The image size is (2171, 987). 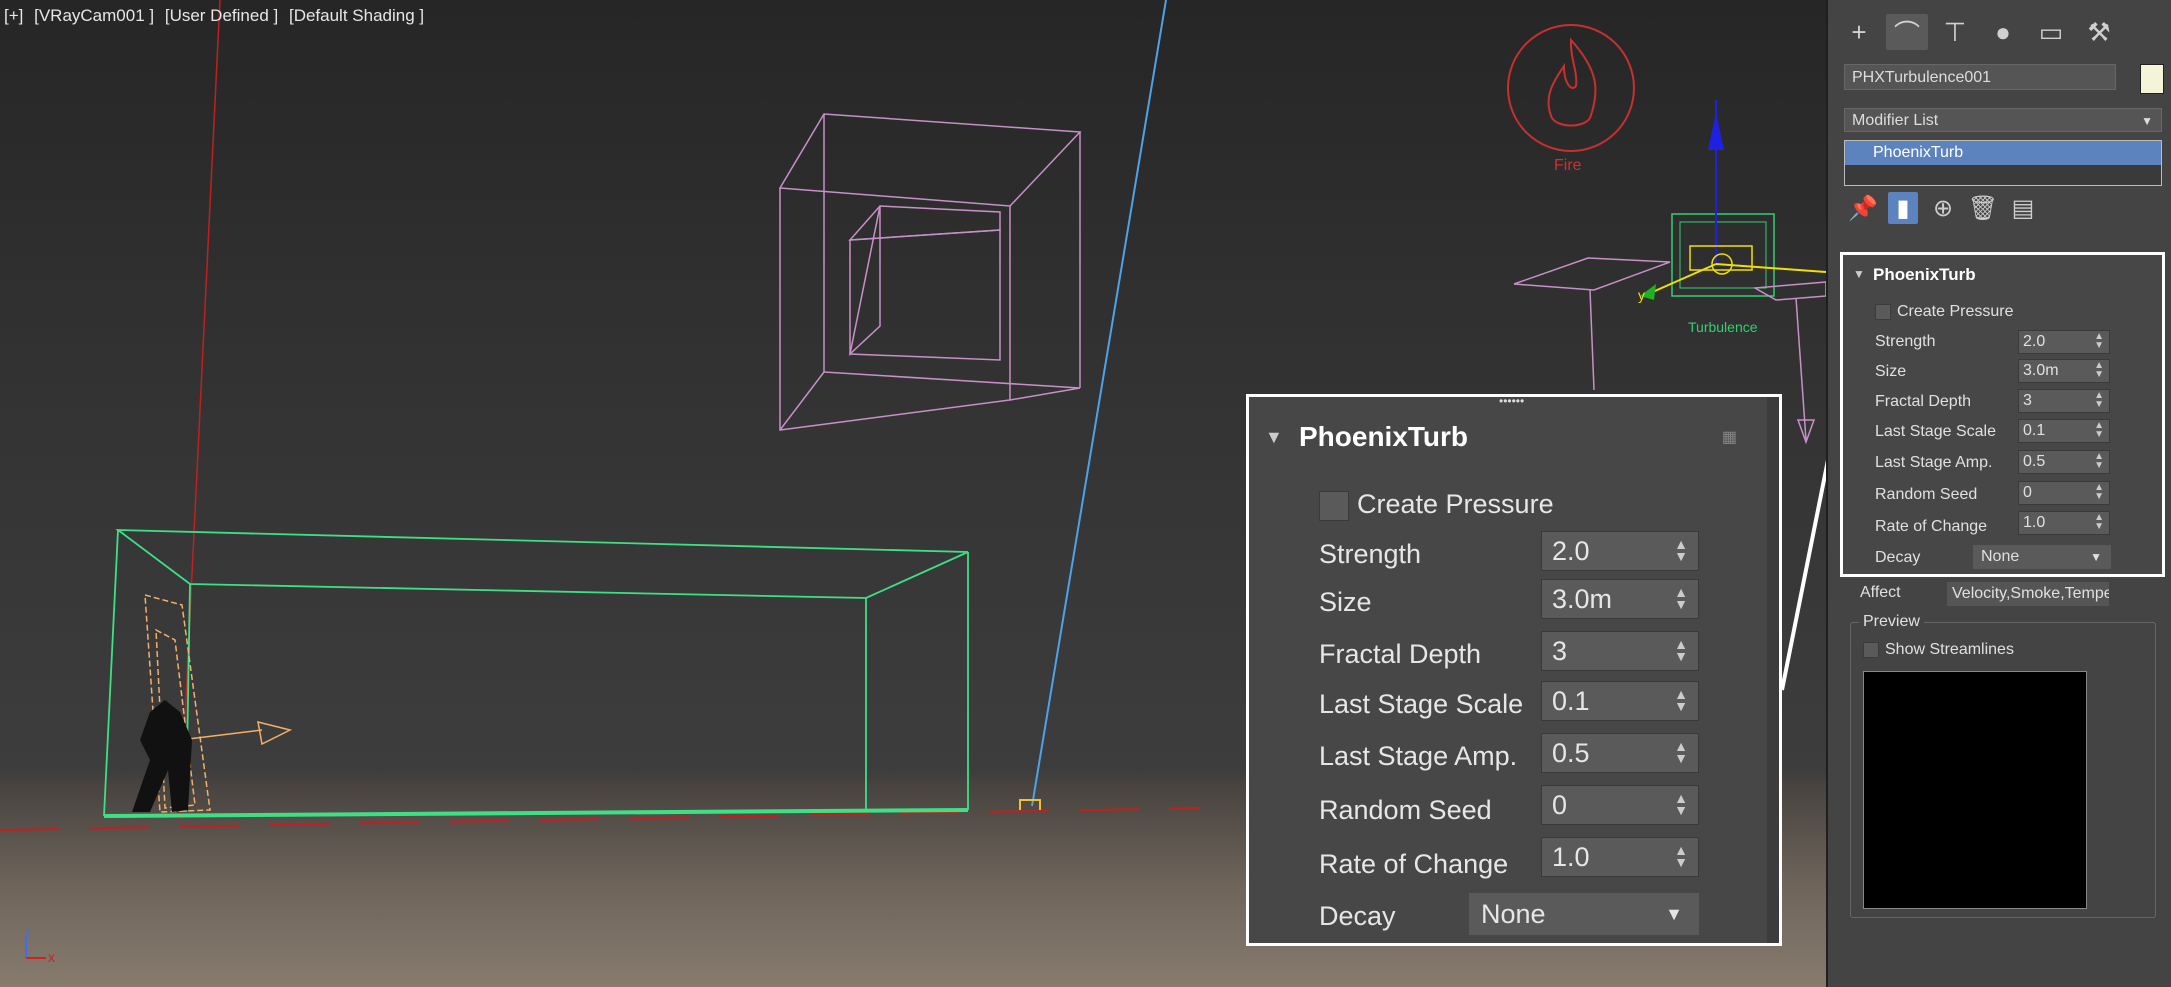 I want to click on fractal-depth-spinner: 3 ▲ ▼, so click(x=2064, y=401).